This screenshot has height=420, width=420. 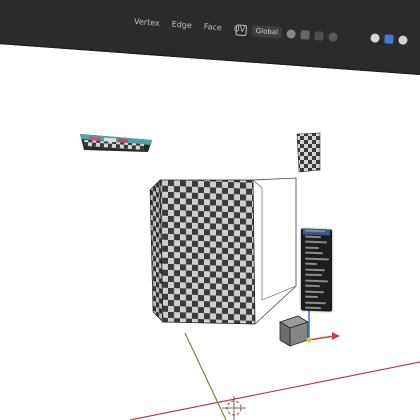 I want to click on texture-card-object, so click(x=116, y=143).